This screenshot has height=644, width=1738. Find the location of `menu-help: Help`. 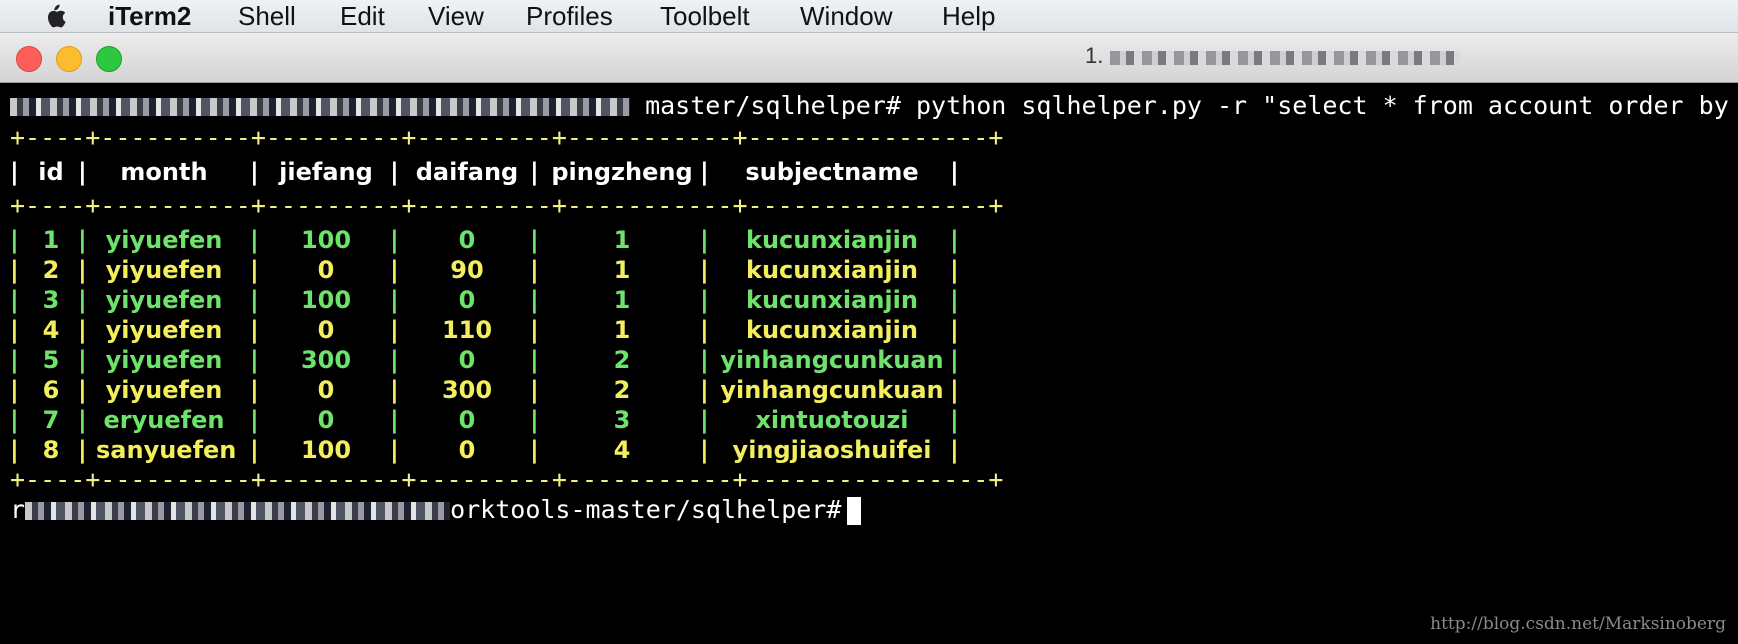

menu-help: Help is located at coordinates (968, 16).